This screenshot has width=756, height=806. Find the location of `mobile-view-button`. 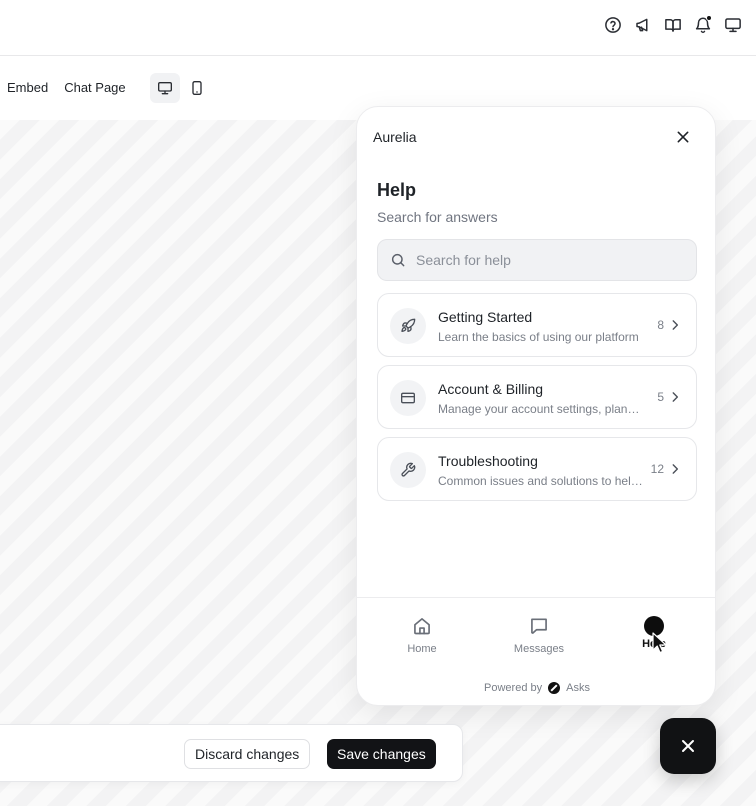

mobile-view-button is located at coordinates (197, 88).